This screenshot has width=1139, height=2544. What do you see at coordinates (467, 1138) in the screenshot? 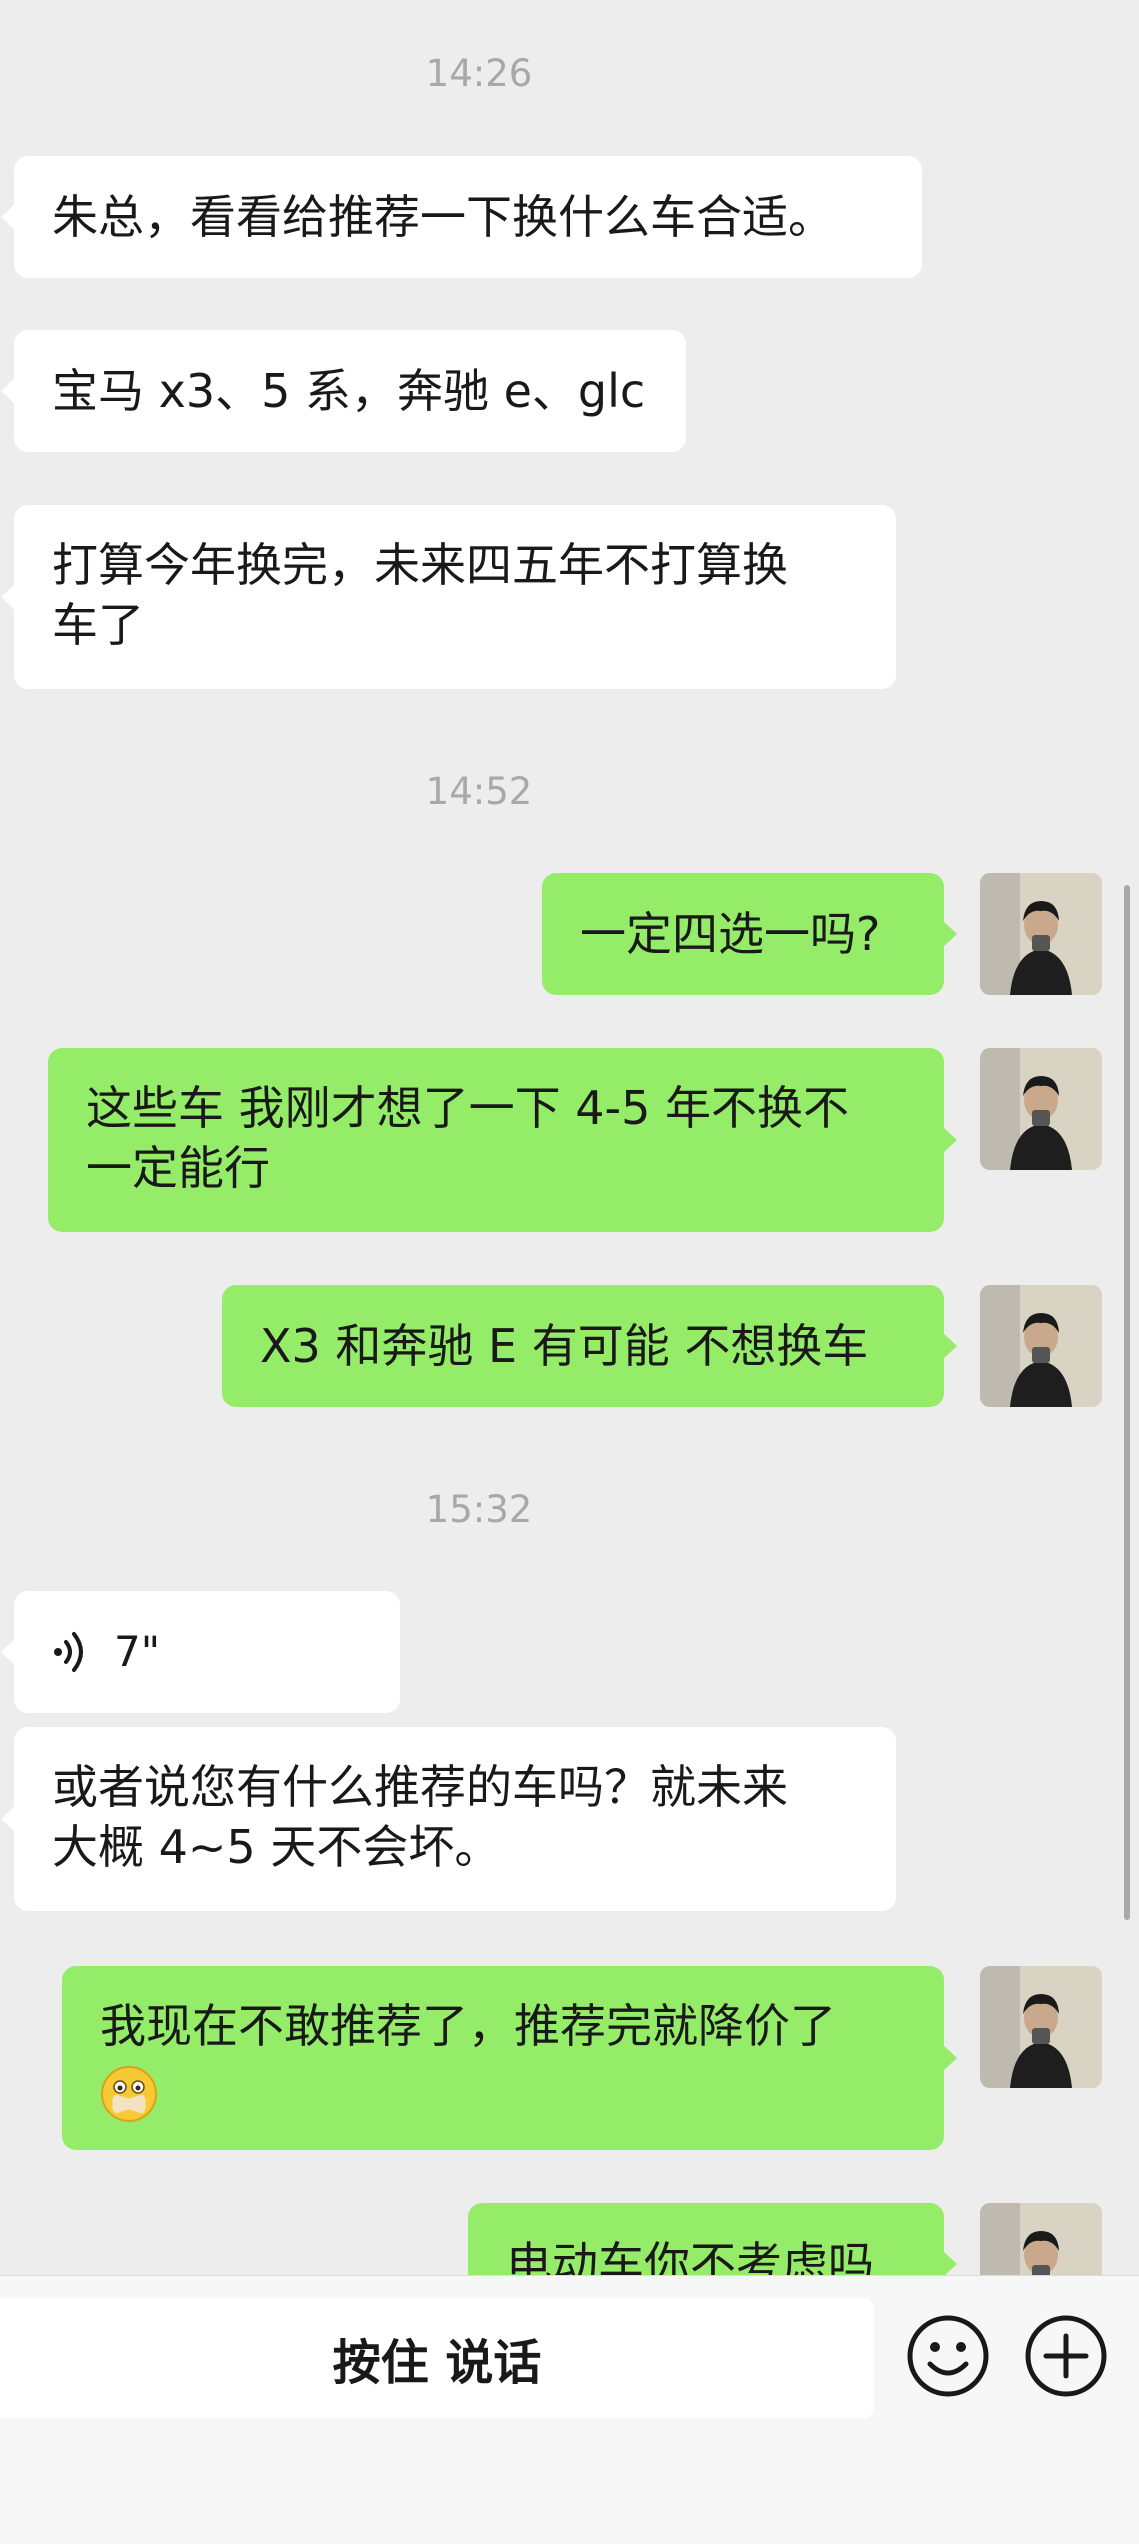
I see `message-text: 这些车 我刚才想了一下 4-5 年不换不 一定能行` at bounding box center [467, 1138].